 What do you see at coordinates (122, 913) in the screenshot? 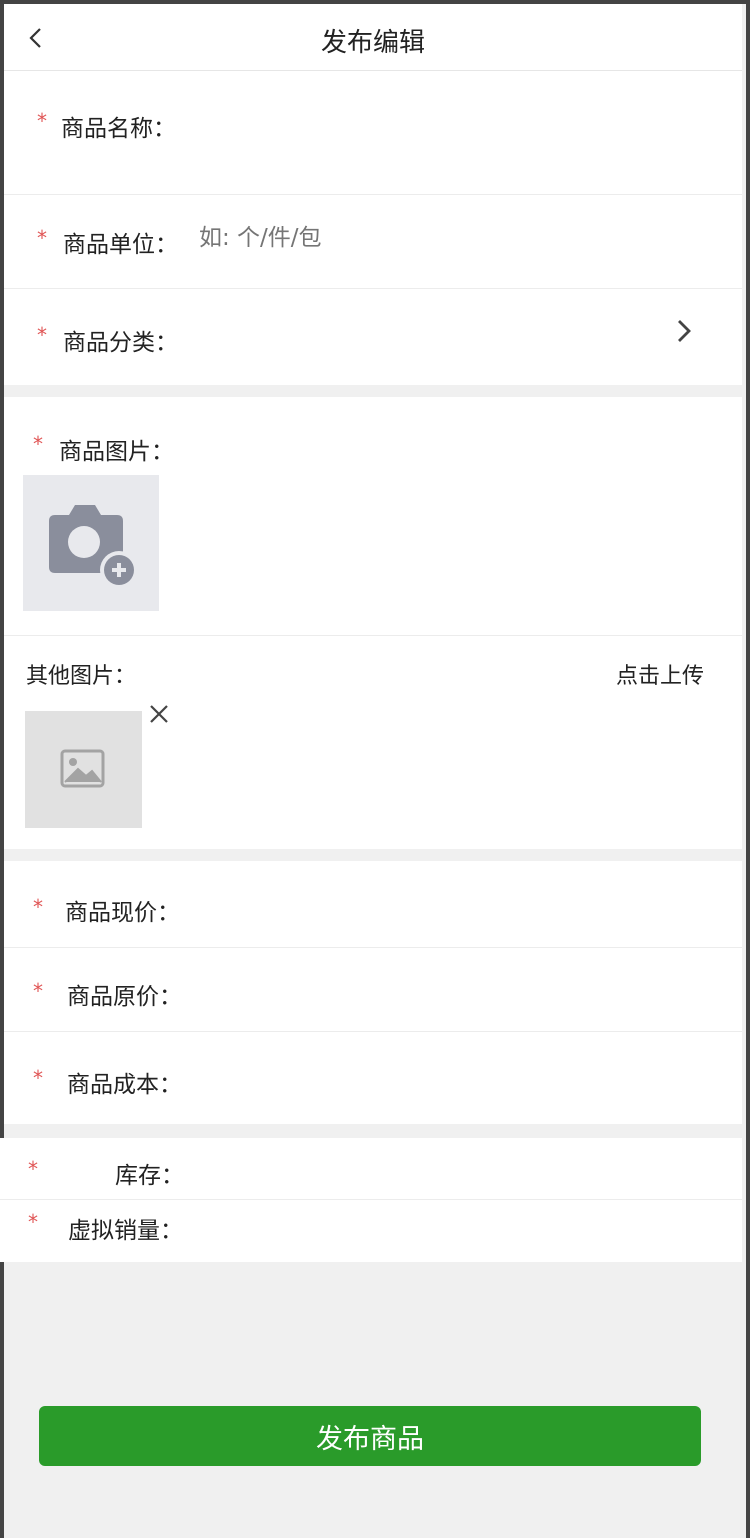
I see `current-price-label: 商品现价：` at bounding box center [122, 913].